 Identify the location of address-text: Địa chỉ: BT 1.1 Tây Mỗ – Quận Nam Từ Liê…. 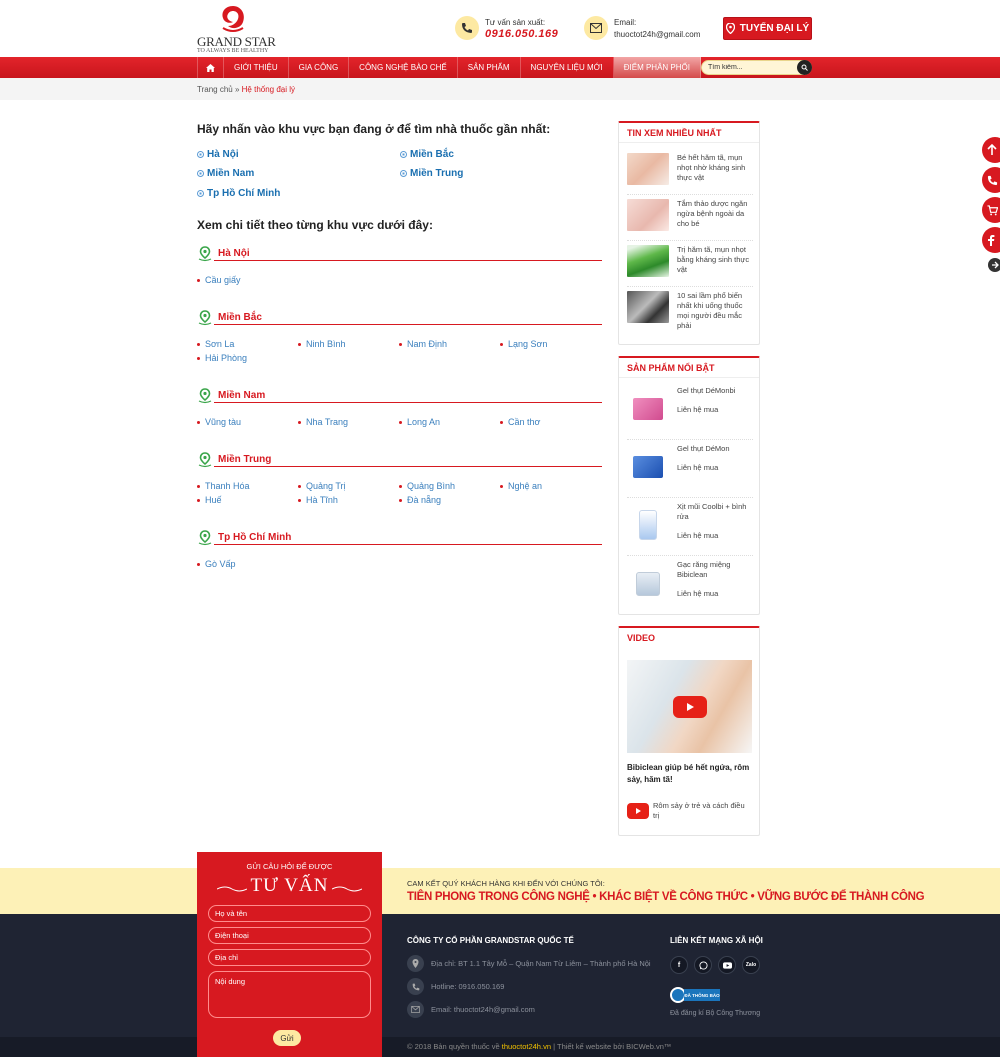
(541, 963).